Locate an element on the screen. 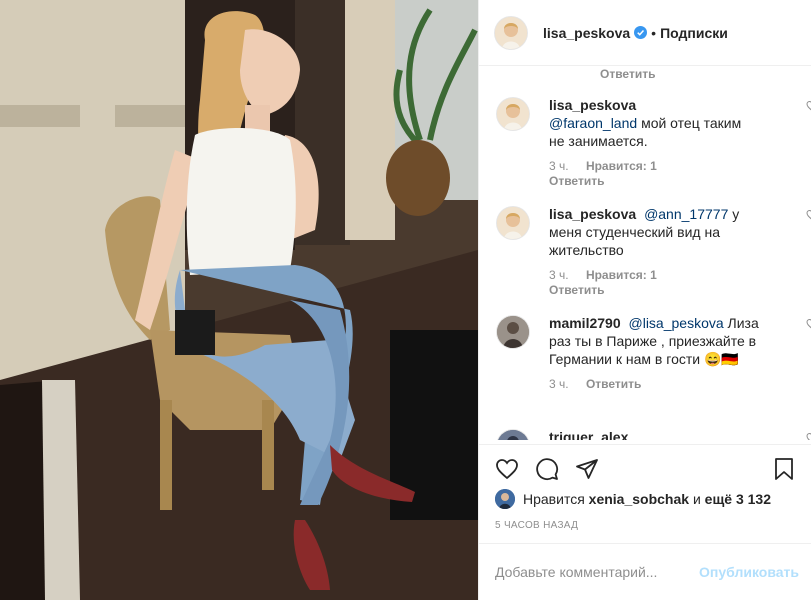 Image resolution: width=811 pixels, height=600 pixels. author-username: lisa_peskova is located at coordinates (586, 33).